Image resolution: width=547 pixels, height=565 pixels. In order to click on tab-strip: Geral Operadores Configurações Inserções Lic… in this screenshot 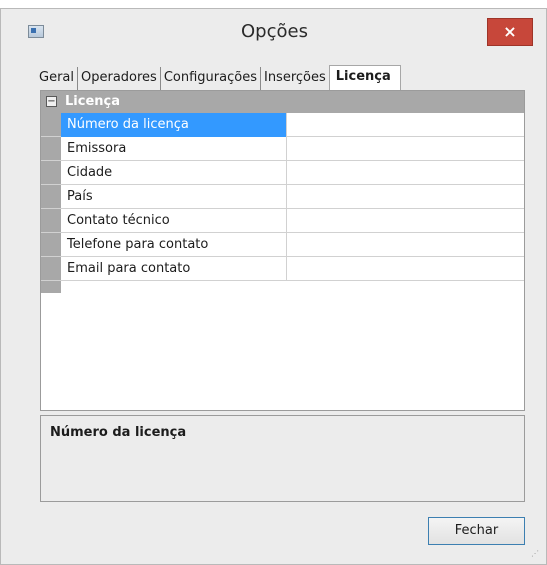, I will do `click(218, 78)`.